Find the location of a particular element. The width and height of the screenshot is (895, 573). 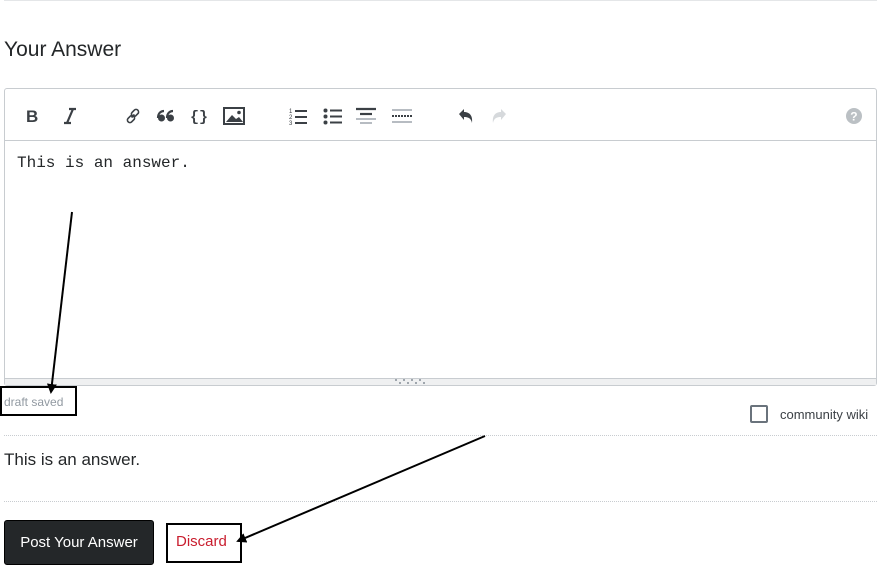

code-button: {} is located at coordinates (199, 116).